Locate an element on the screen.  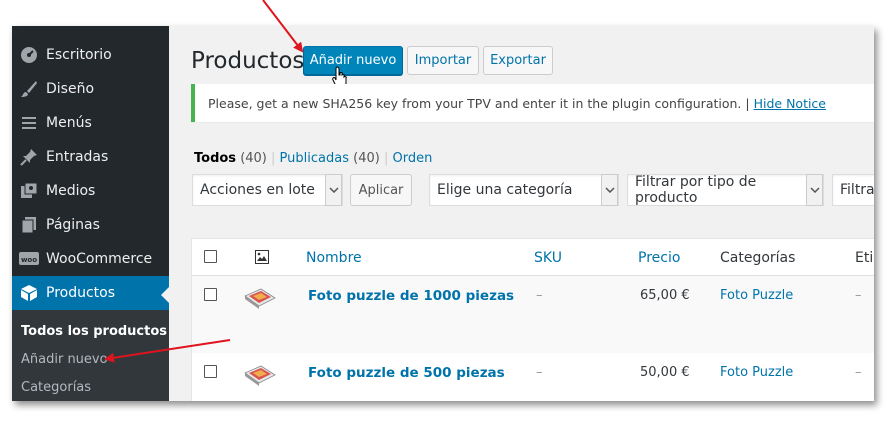
filter-all: Todos is located at coordinates (215, 158).